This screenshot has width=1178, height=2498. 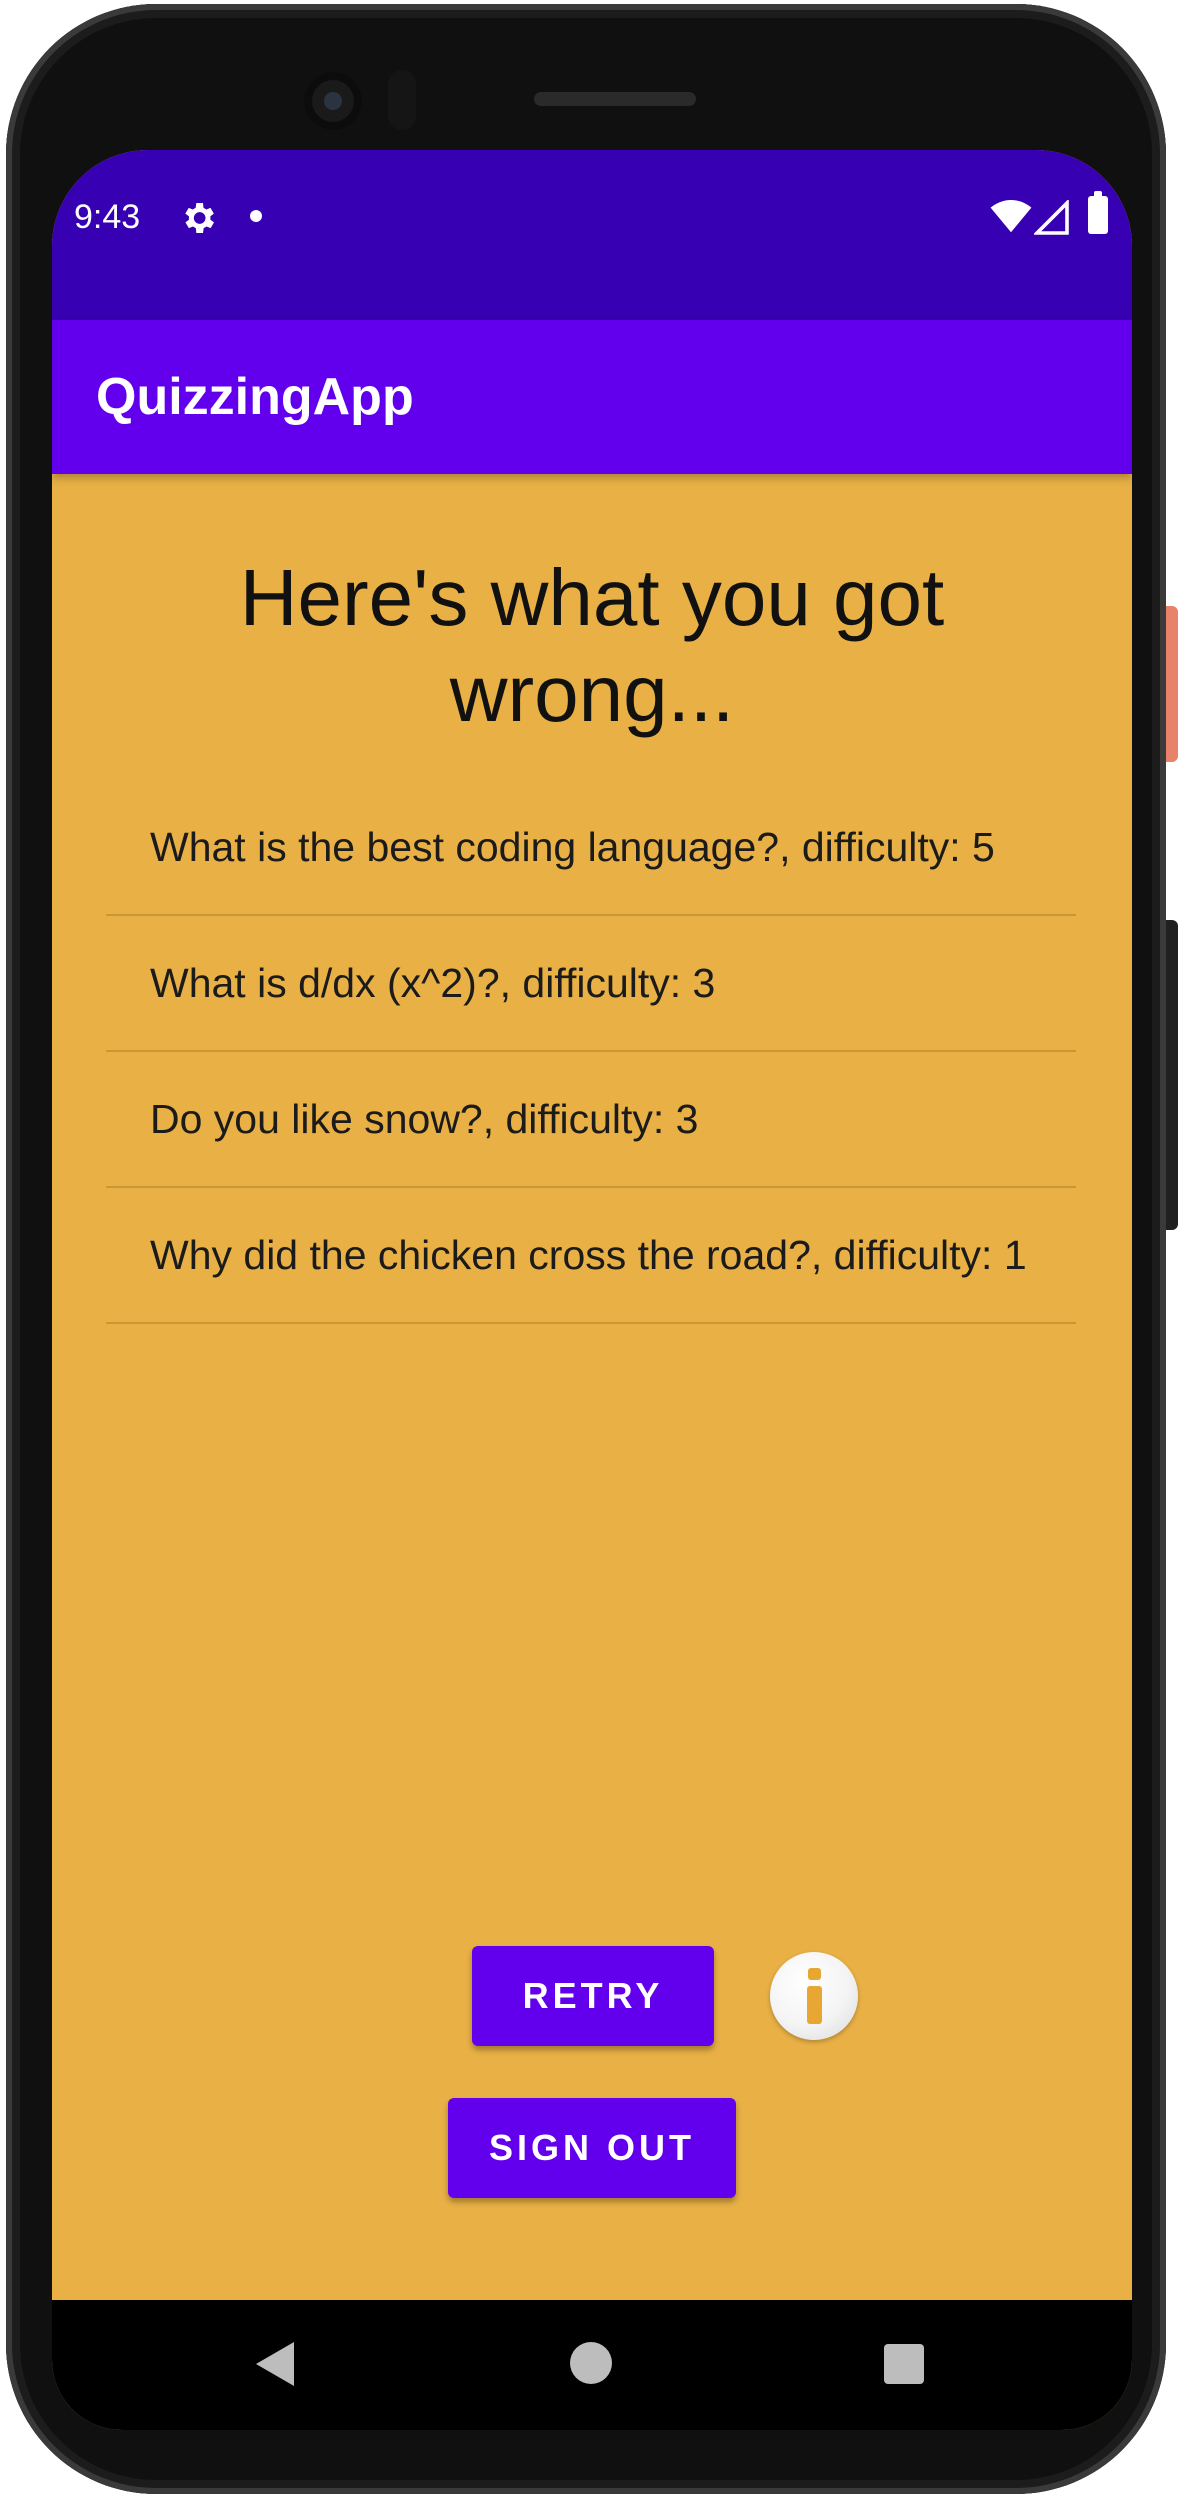 I want to click on wifi-icon, so click(x=1011, y=216).